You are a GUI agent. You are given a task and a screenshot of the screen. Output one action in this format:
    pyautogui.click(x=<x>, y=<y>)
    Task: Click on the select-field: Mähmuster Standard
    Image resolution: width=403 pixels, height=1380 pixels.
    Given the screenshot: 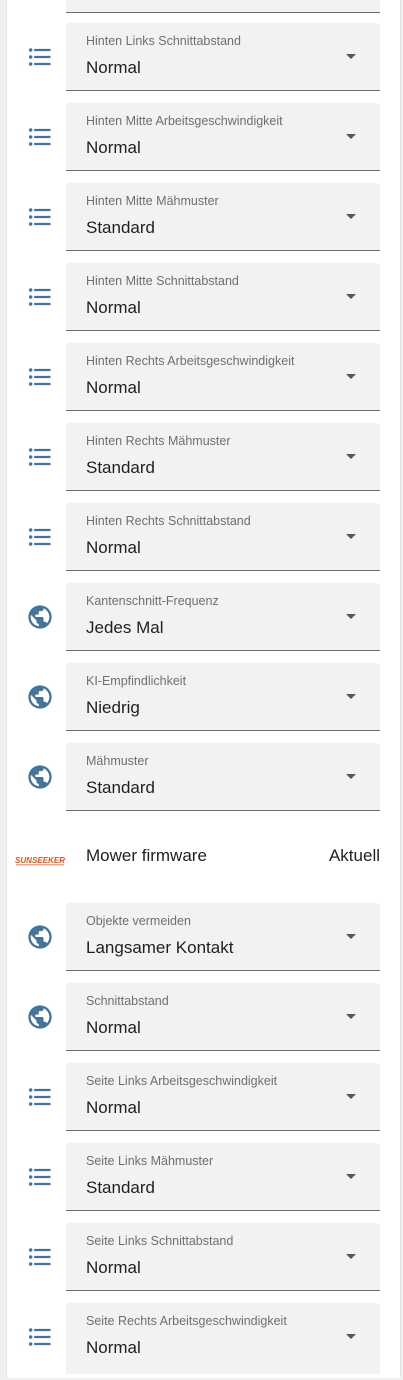 What is the action you would take?
    pyautogui.click(x=223, y=777)
    